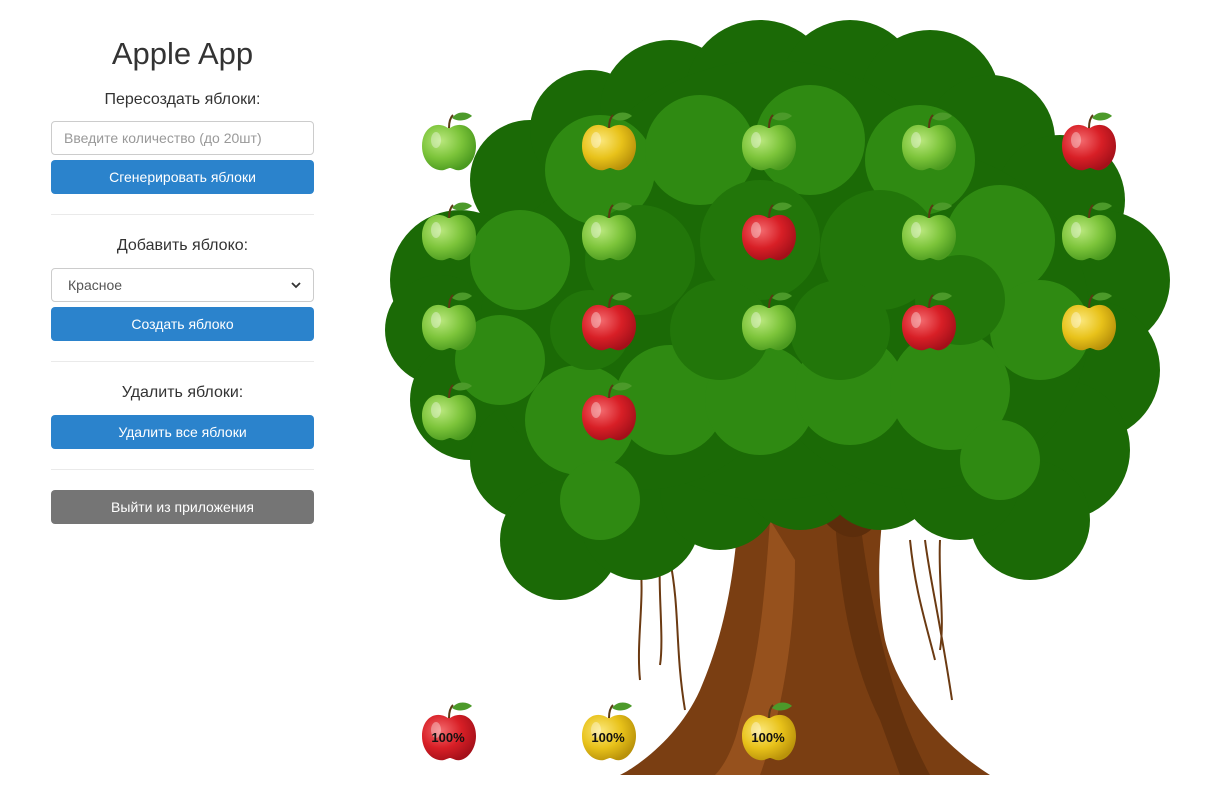 Image resolution: width=1229 pixels, height=811 pixels. I want to click on create-apple-button: Создать яблоко, so click(182, 324).